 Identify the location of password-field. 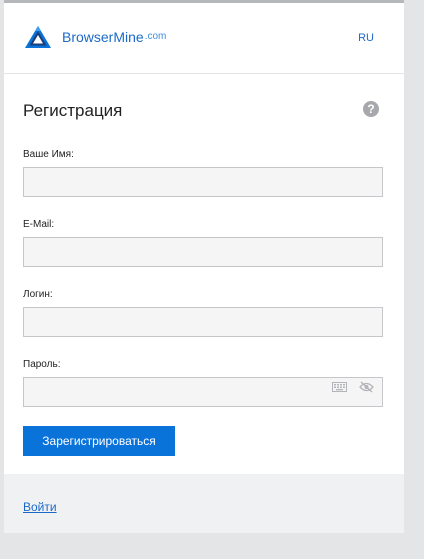
(203, 392).